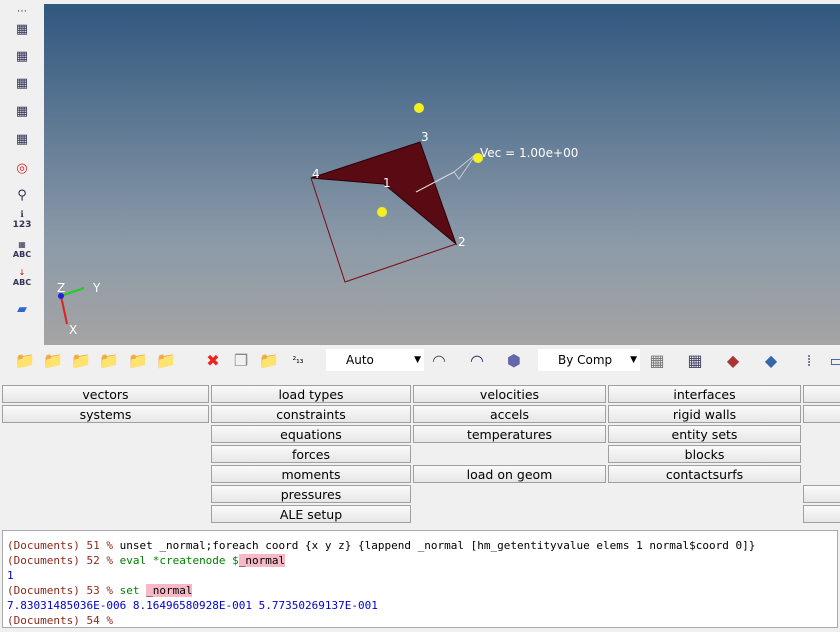 The height and width of the screenshot is (632, 840). Describe the element at coordinates (465, 166) in the screenshot. I see `vector-arrowhead` at that location.